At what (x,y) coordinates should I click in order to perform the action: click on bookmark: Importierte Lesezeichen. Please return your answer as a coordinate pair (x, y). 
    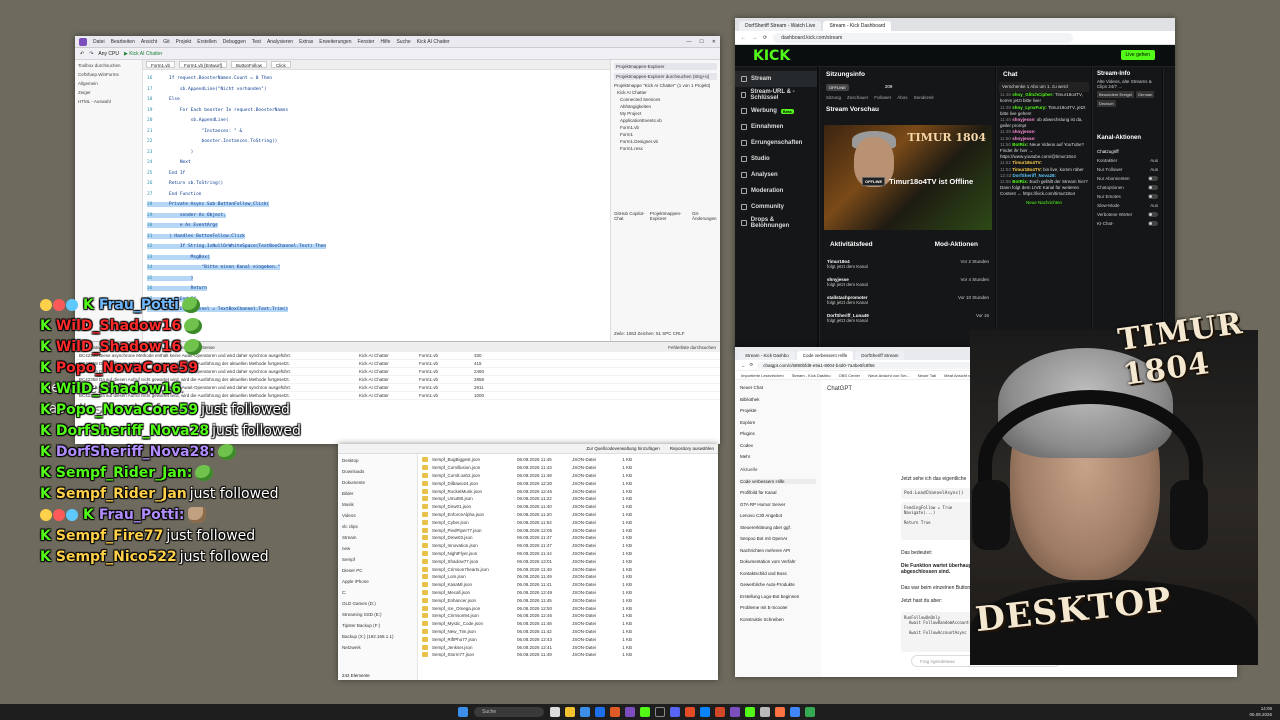
    Looking at the image, I should click on (762, 375).